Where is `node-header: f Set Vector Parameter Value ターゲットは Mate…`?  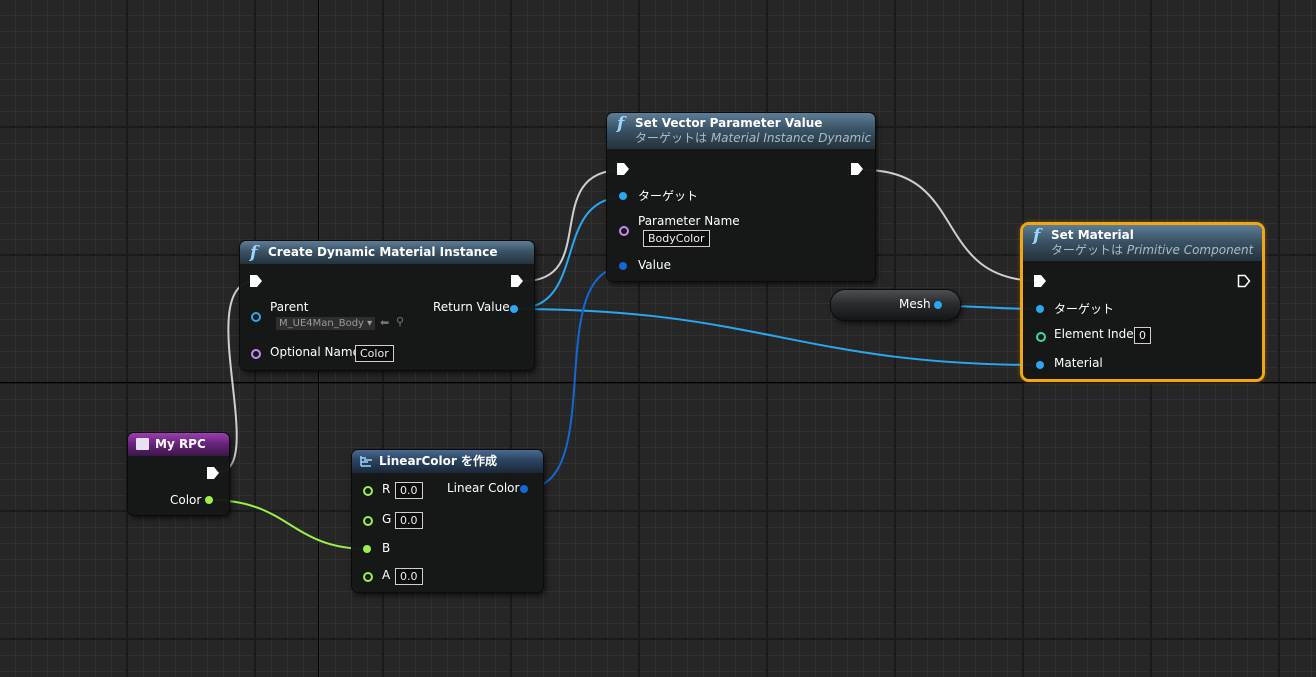 node-header: f Set Vector Parameter Value ターゲットは Mate… is located at coordinates (741, 131).